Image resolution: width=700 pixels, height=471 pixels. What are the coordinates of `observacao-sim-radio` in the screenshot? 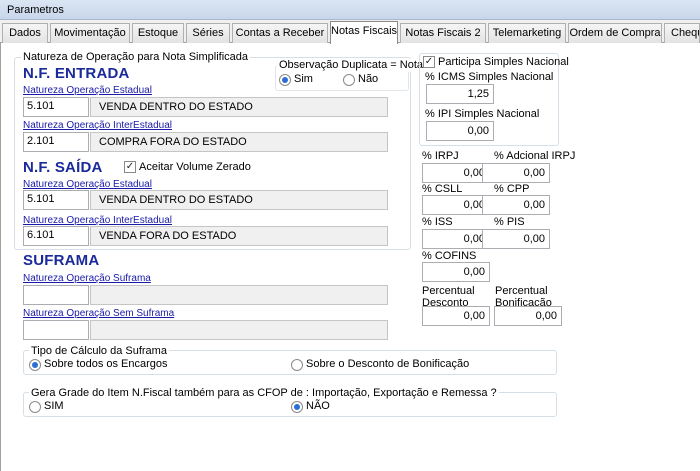 It's located at (285, 80).